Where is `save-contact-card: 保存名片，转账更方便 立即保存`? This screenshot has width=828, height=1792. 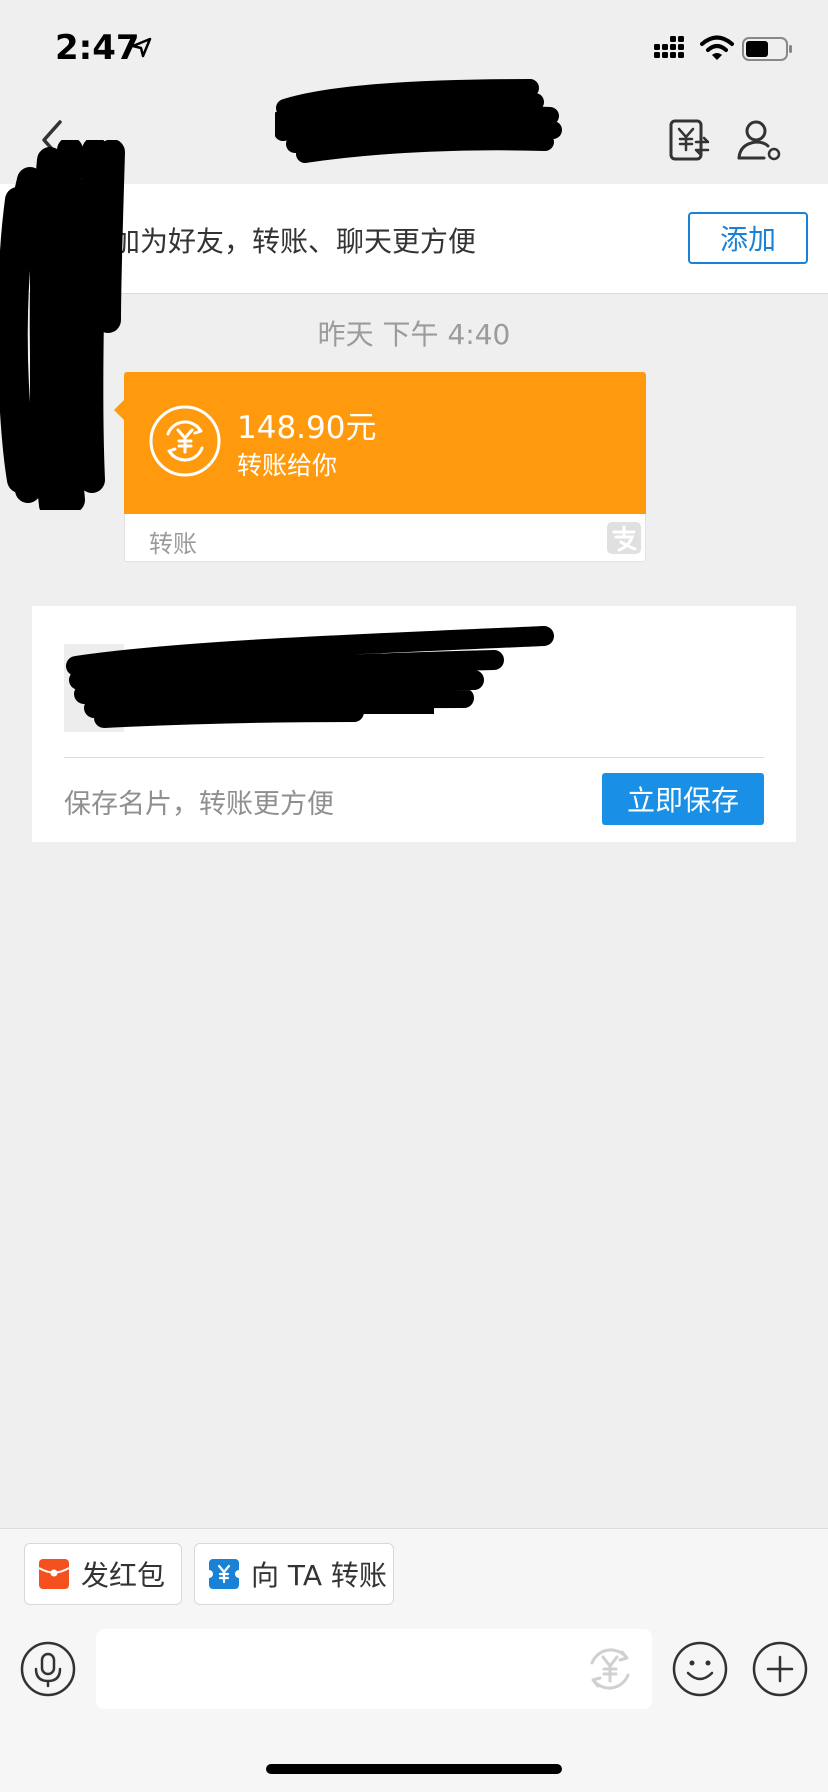
save-contact-card: 保存名片，转账更方便 立即保存 is located at coordinates (414, 724).